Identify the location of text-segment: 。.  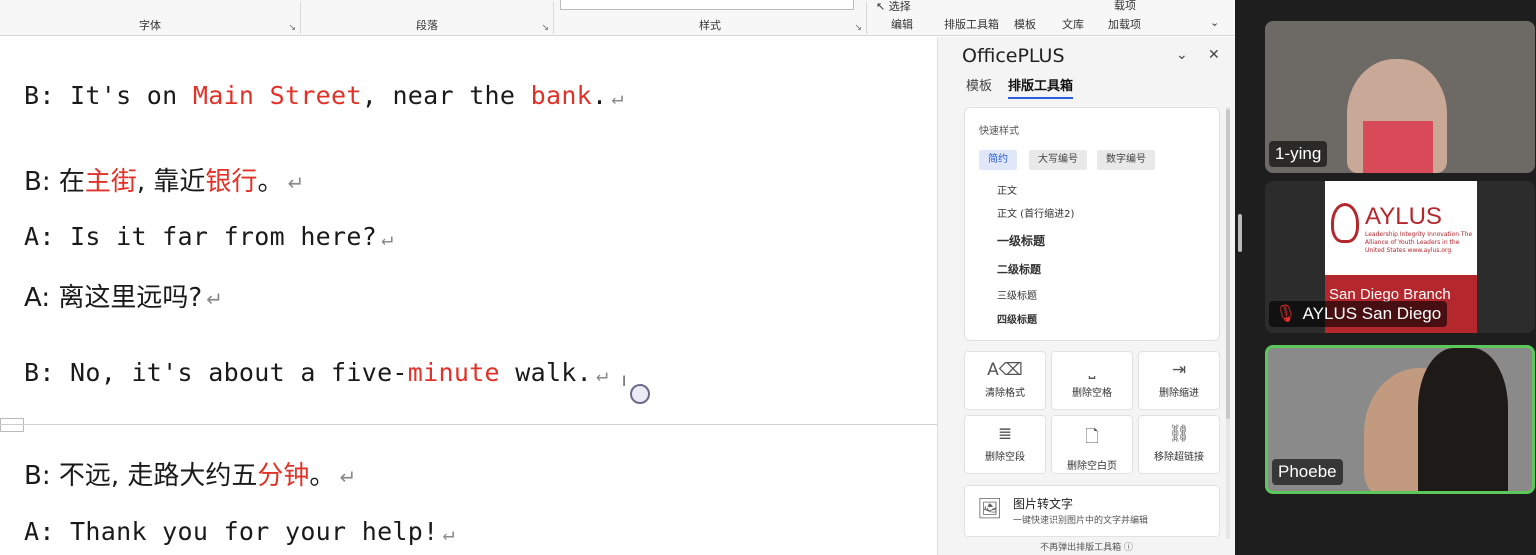
(322, 476).